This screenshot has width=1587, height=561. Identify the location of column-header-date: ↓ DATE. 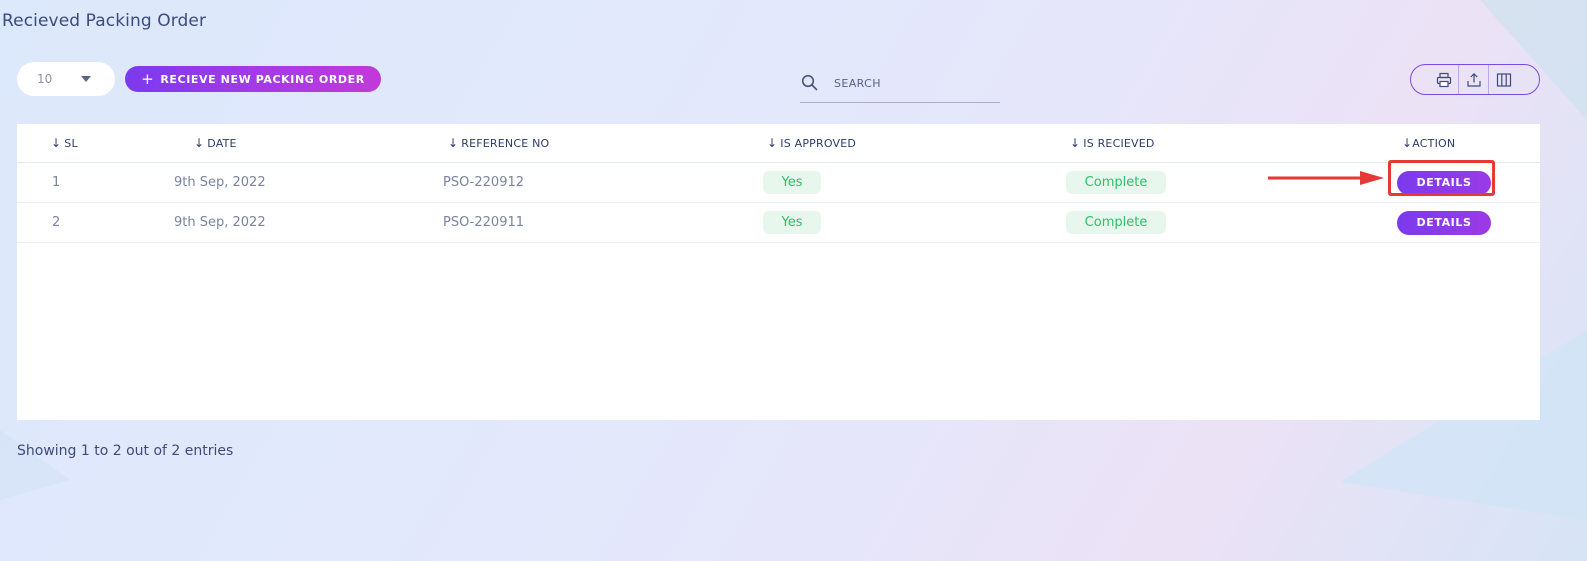
(308, 143).